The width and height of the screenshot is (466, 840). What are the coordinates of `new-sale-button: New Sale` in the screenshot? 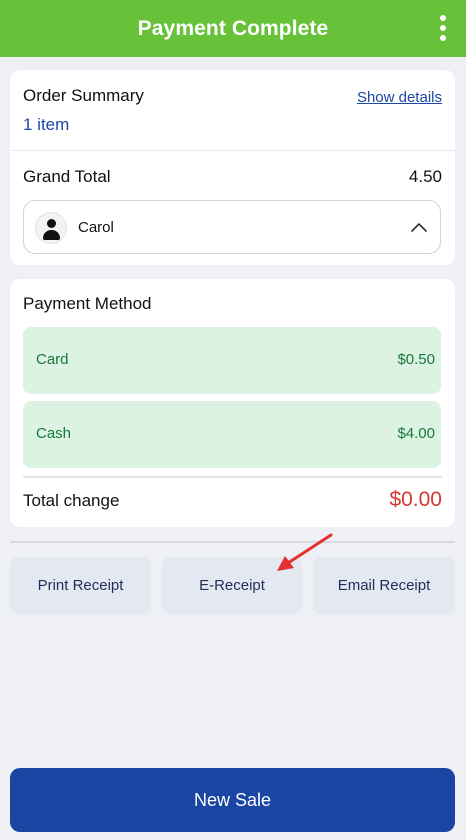 It's located at (232, 800).